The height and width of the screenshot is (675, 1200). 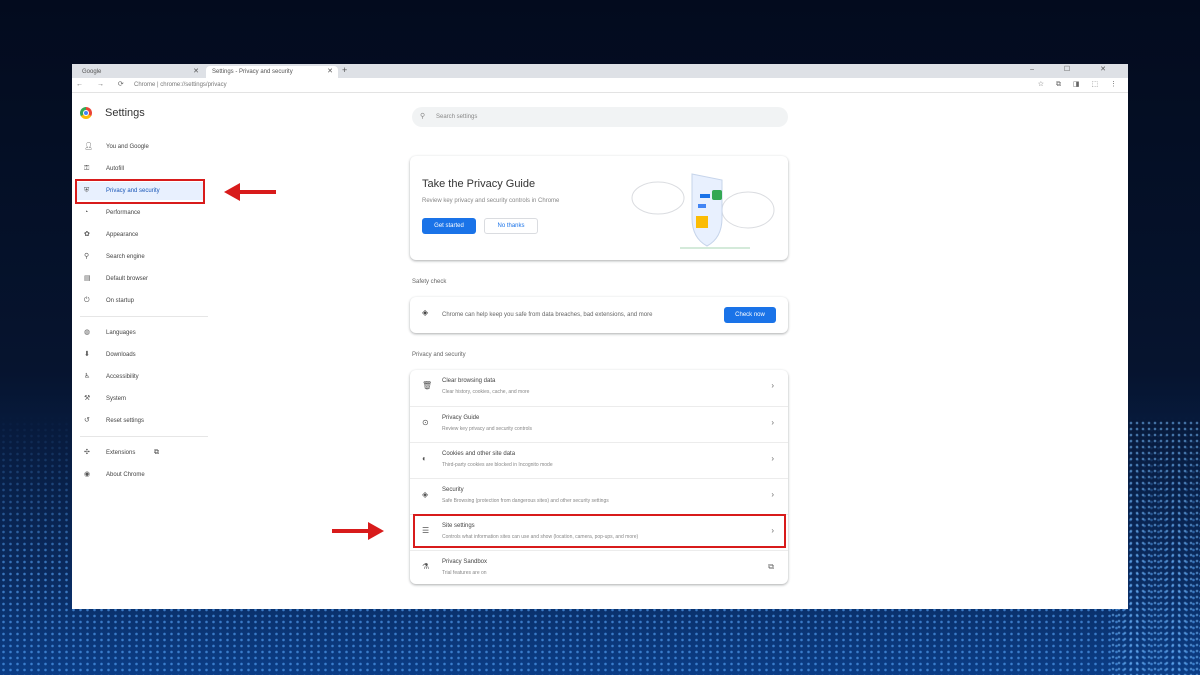 What do you see at coordinates (464, 573) in the screenshot?
I see `row-subtitle: Trial features are on` at bounding box center [464, 573].